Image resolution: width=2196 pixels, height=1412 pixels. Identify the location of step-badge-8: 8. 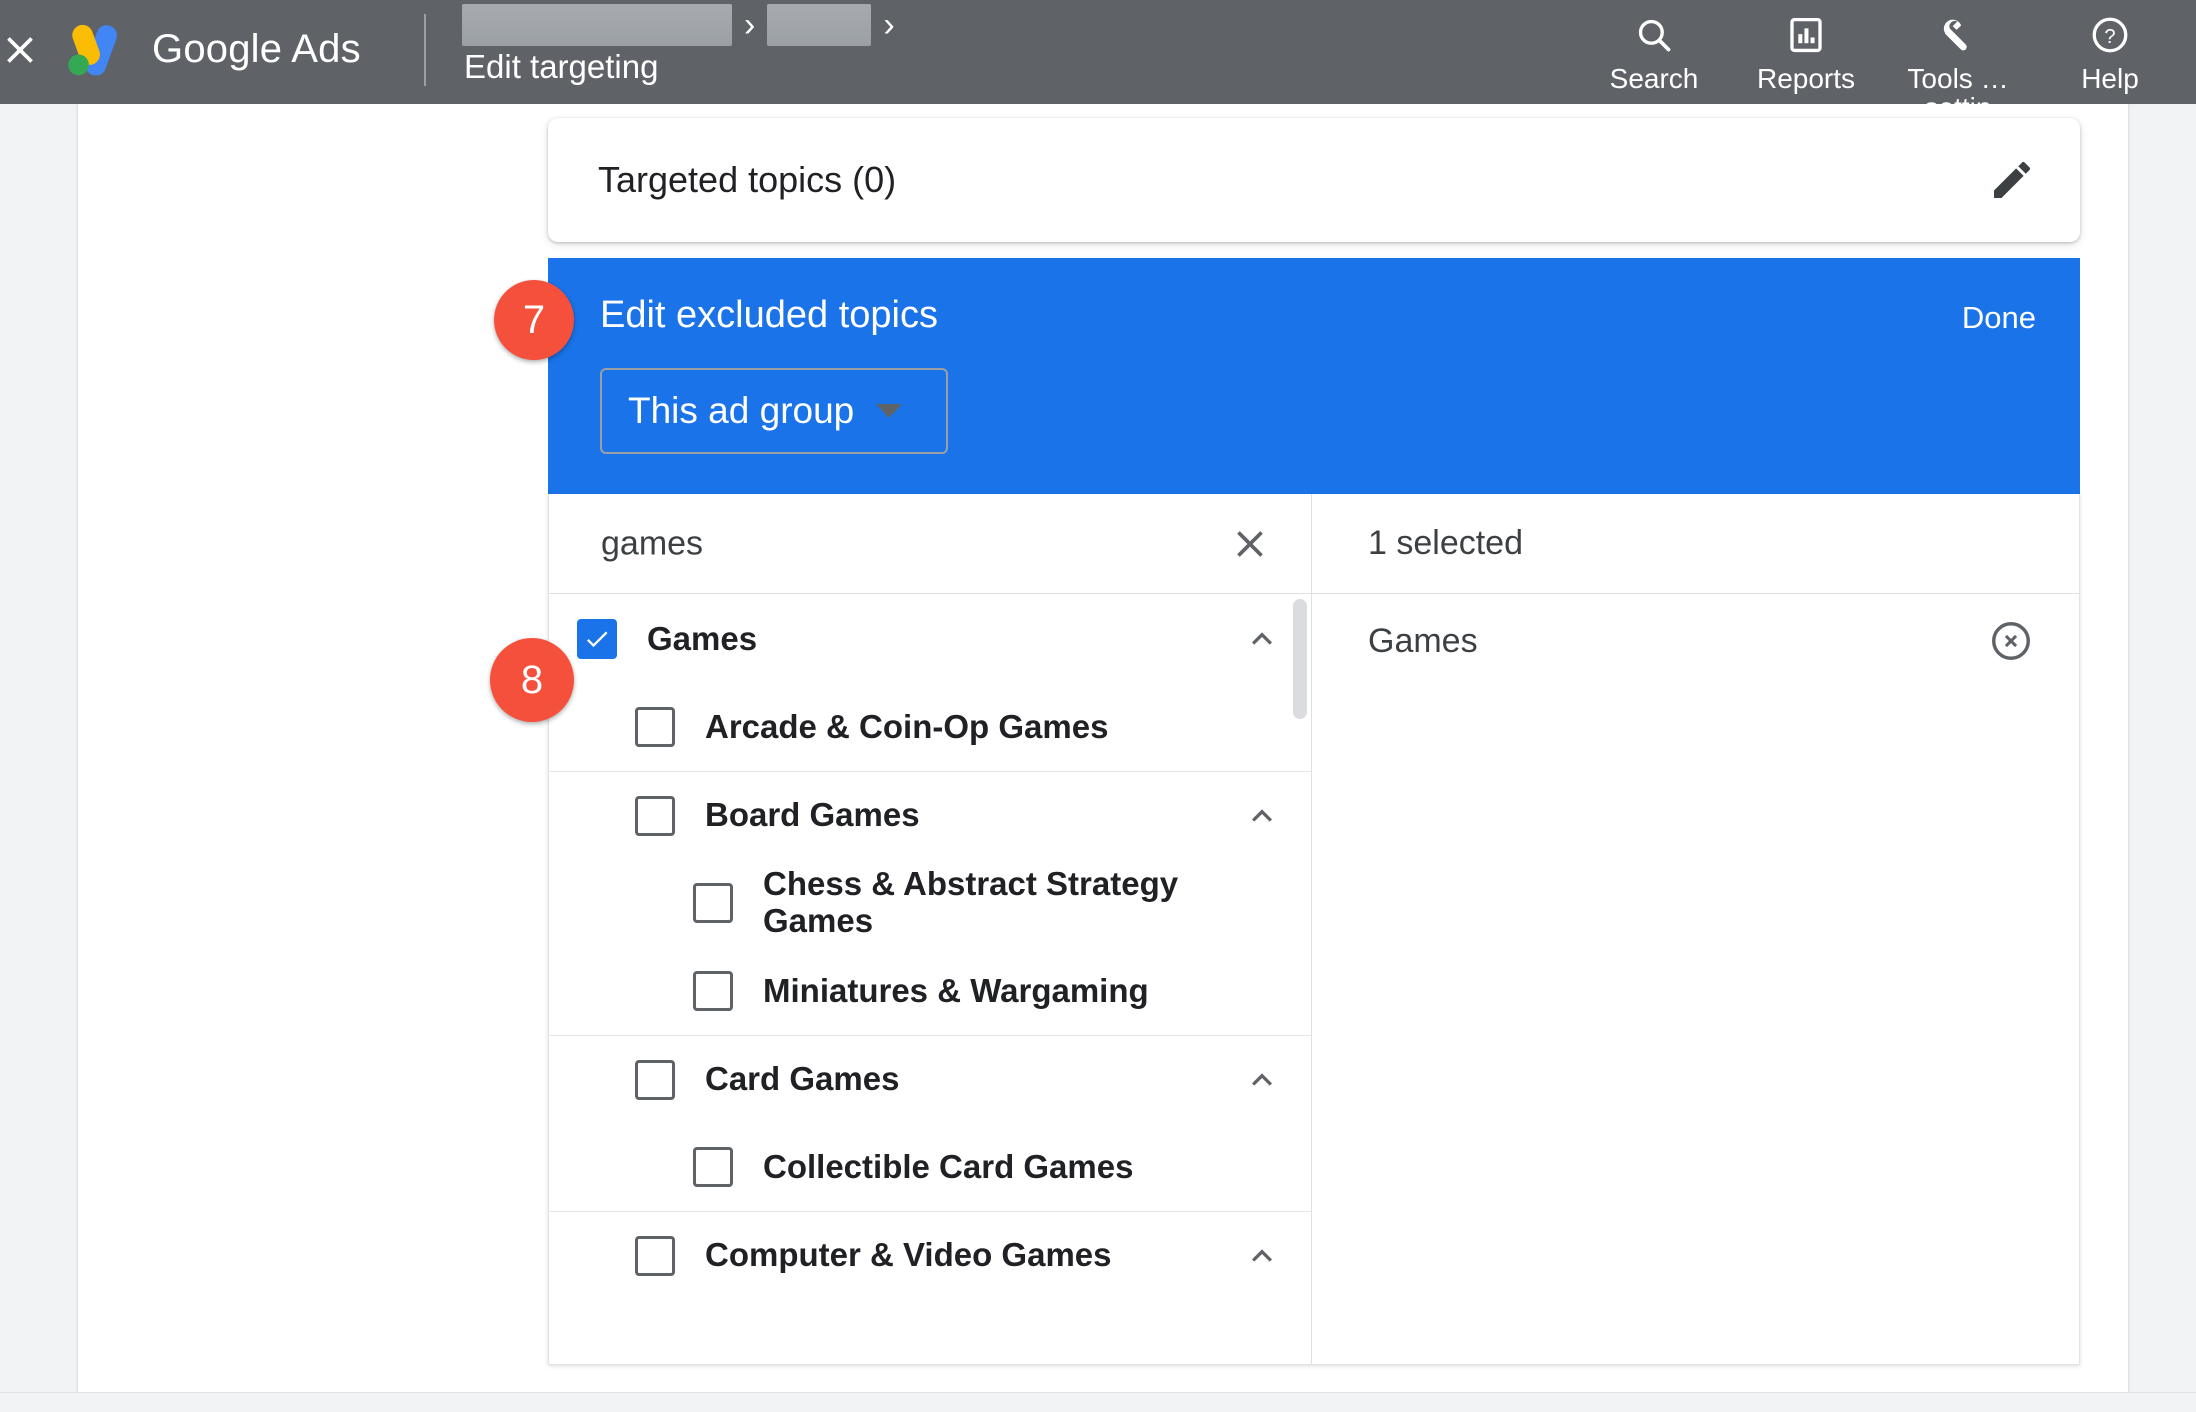
(532, 680).